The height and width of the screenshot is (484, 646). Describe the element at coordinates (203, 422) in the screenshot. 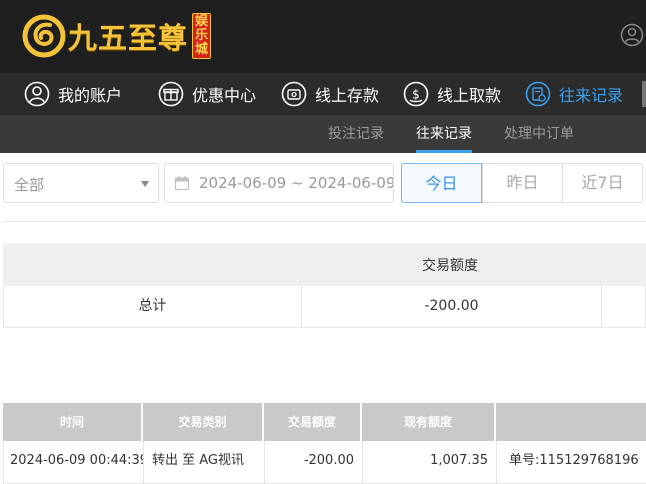

I see `column-header-type: 交易类别` at that location.